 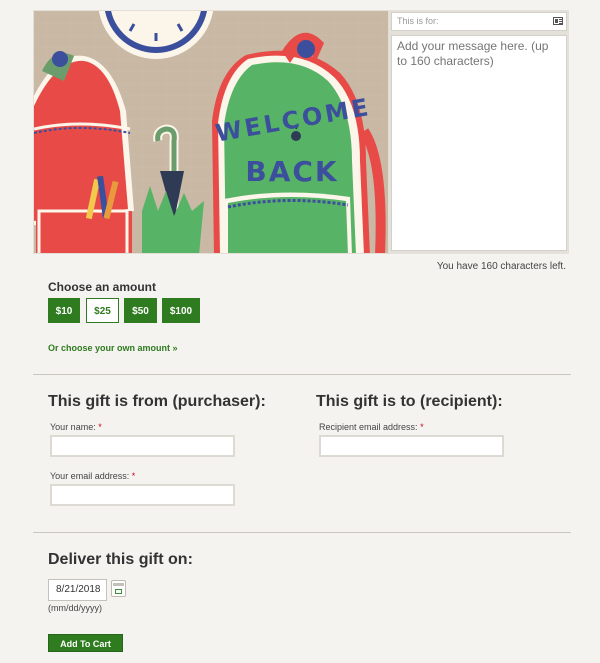 What do you see at coordinates (120, 559) in the screenshot?
I see `deliver-heading: Deliver this gift on:` at bounding box center [120, 559].